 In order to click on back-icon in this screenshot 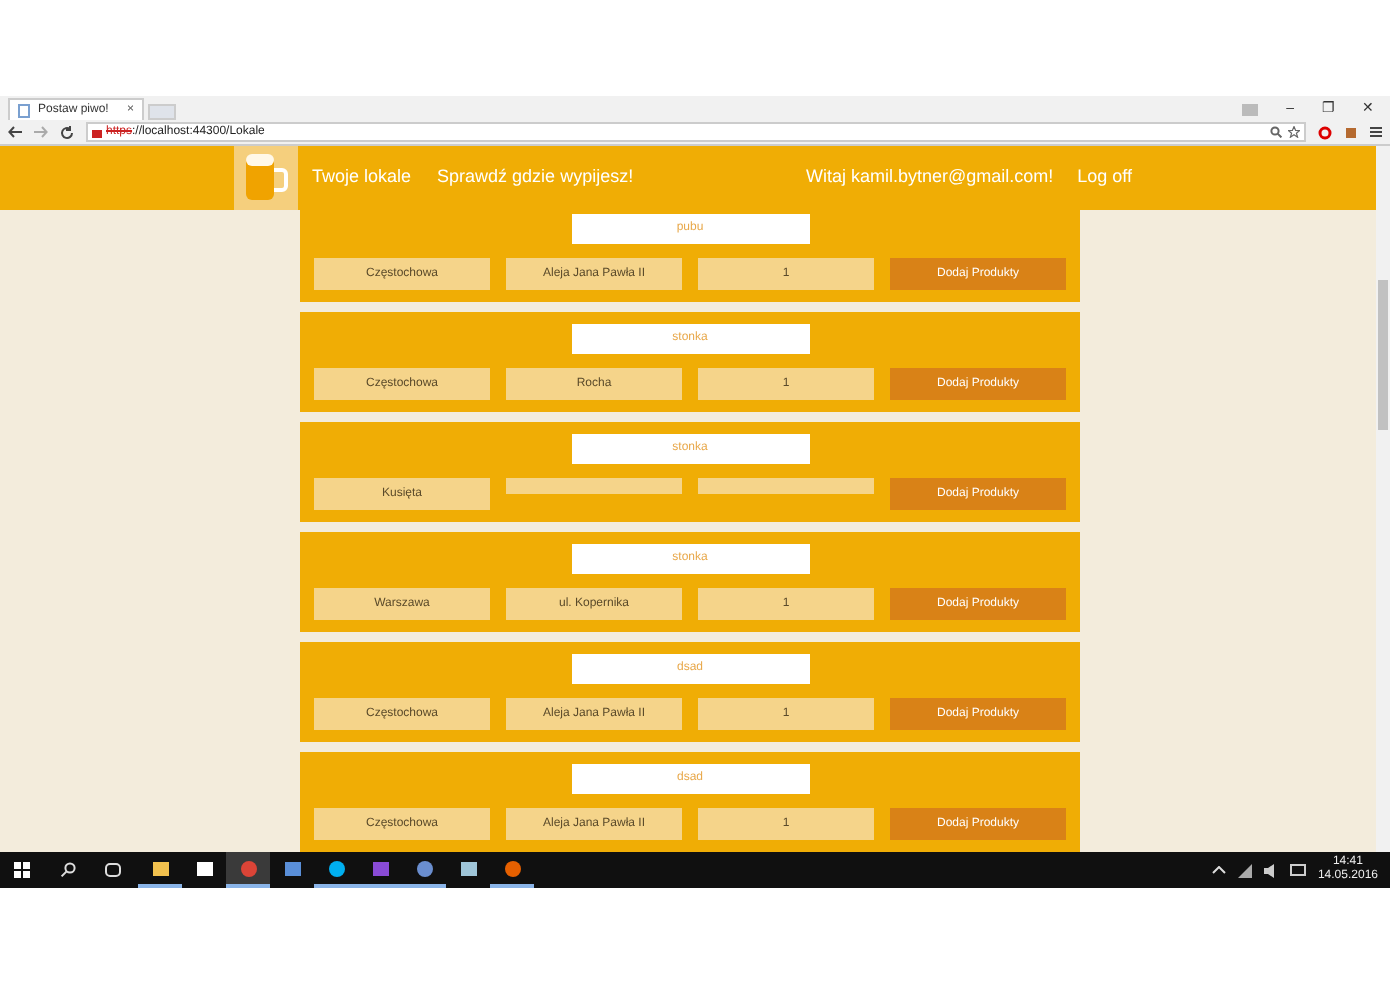, I will do `click(15, 132)`.